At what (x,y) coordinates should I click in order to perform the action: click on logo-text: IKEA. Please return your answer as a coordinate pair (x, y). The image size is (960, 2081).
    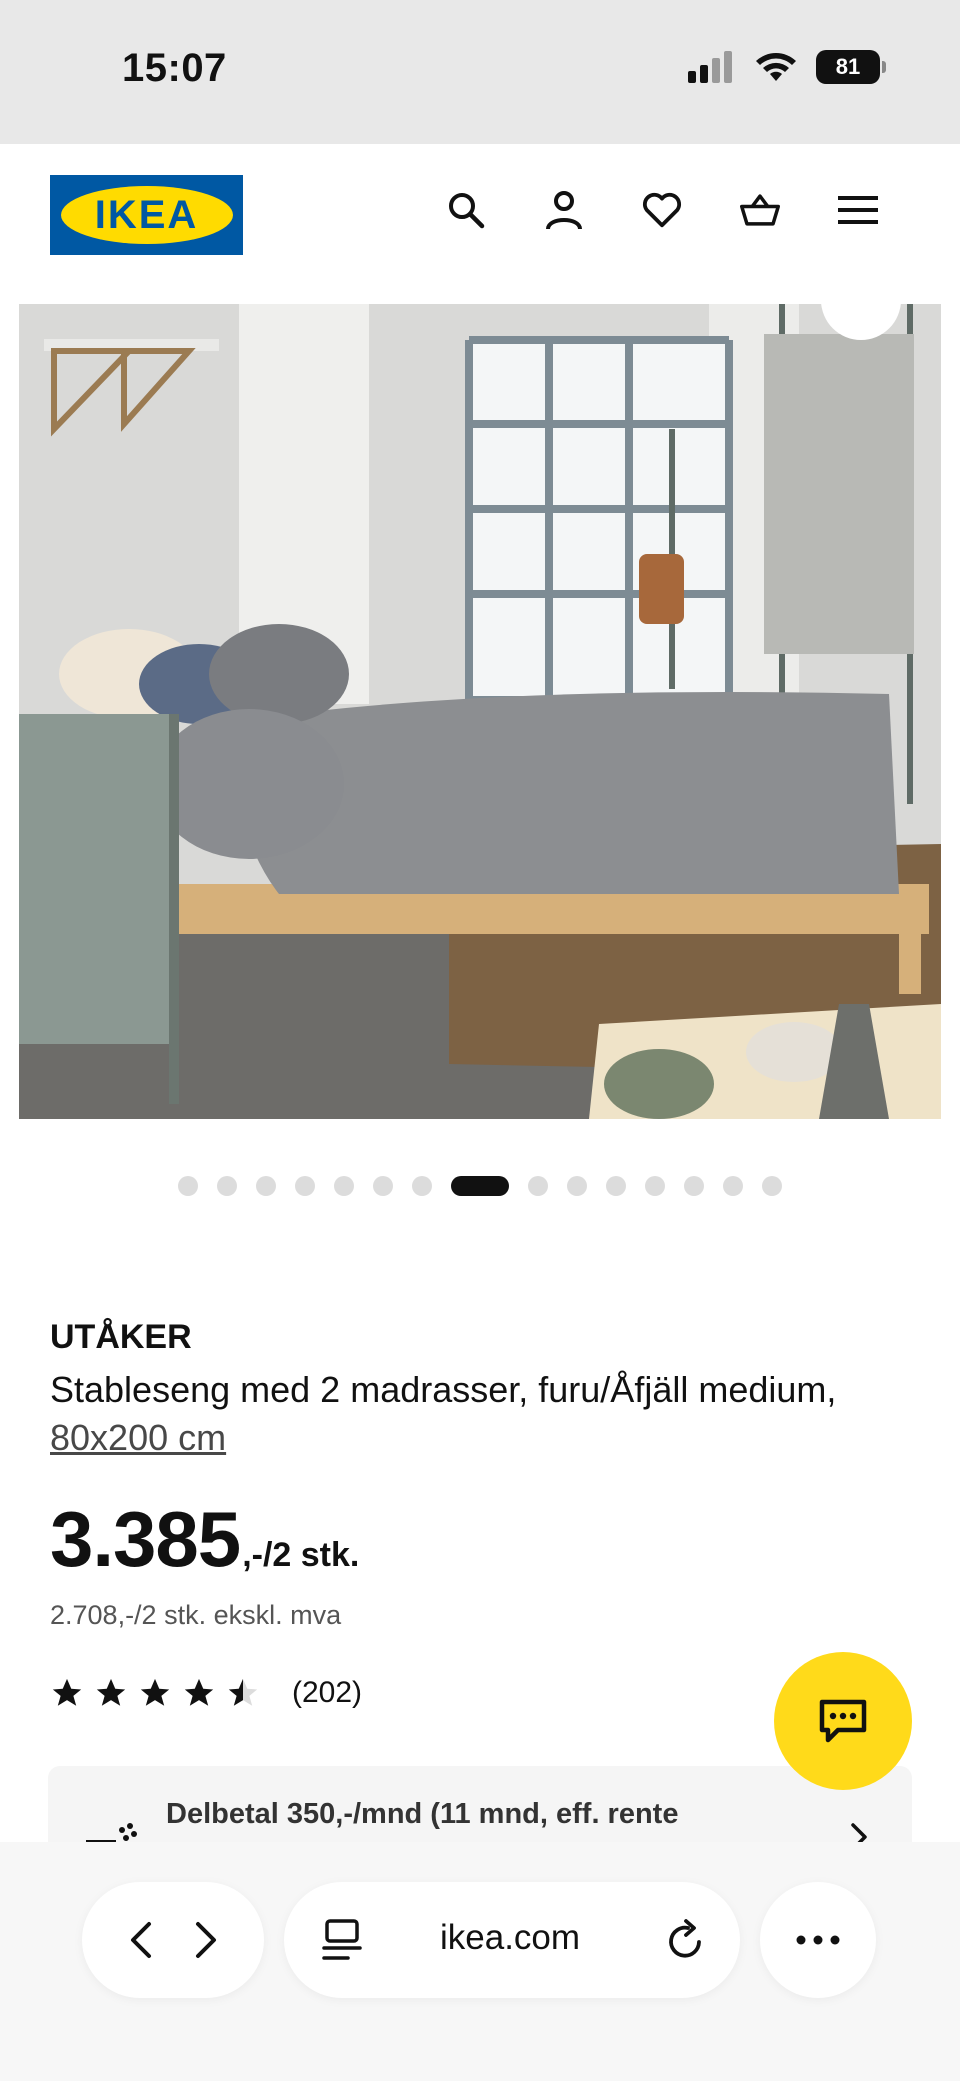
    Looking at the image, I should click on (146, 214).